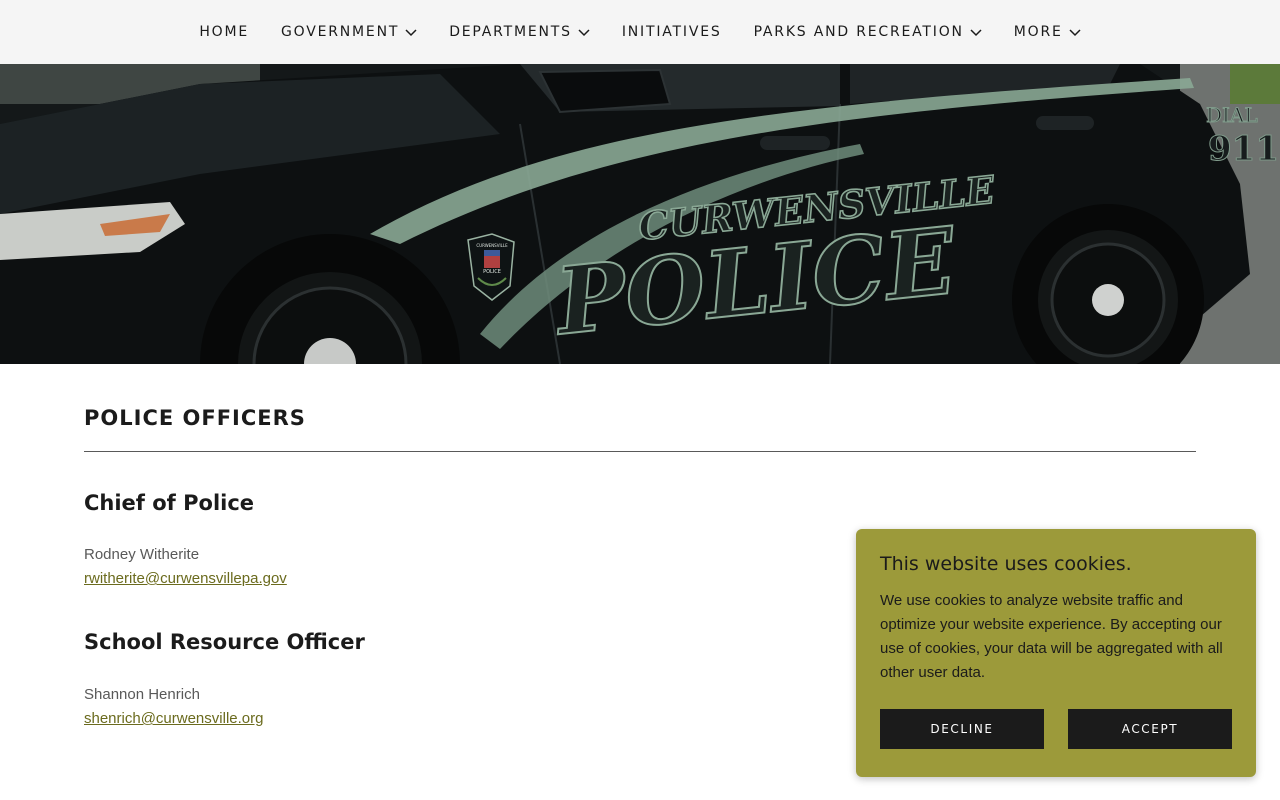 The width and height of the screenshot is (1280, 800). I want to click on nav-item-parks-and-recreation: PARKS AND RECREATION, so click(868, 32).